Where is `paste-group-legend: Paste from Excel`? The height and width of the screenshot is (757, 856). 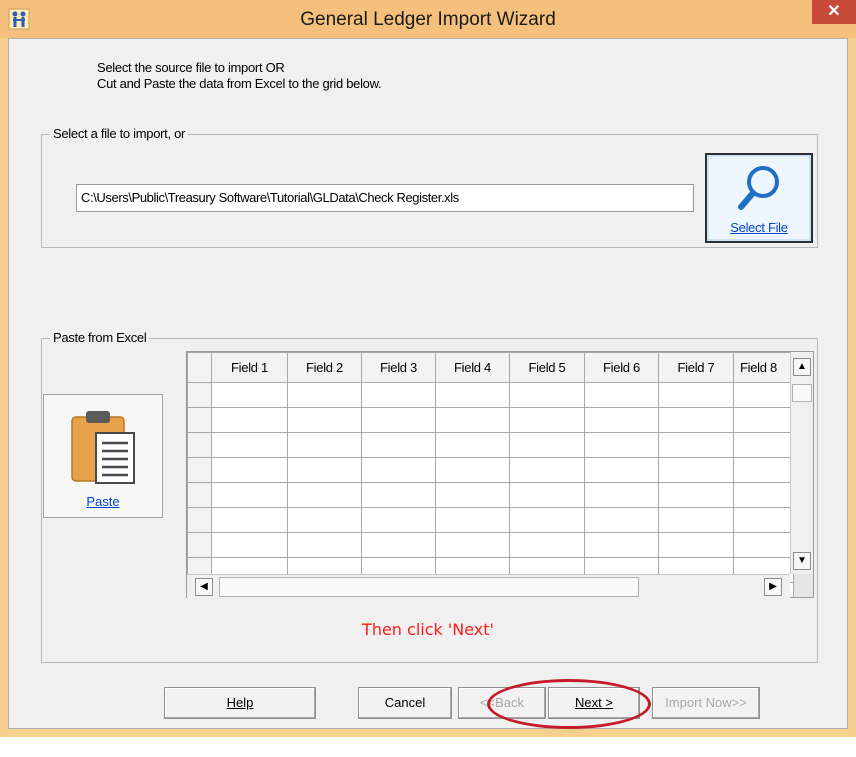
paste-group-legend: Paste from Excel is located at coordinates (100, 337).